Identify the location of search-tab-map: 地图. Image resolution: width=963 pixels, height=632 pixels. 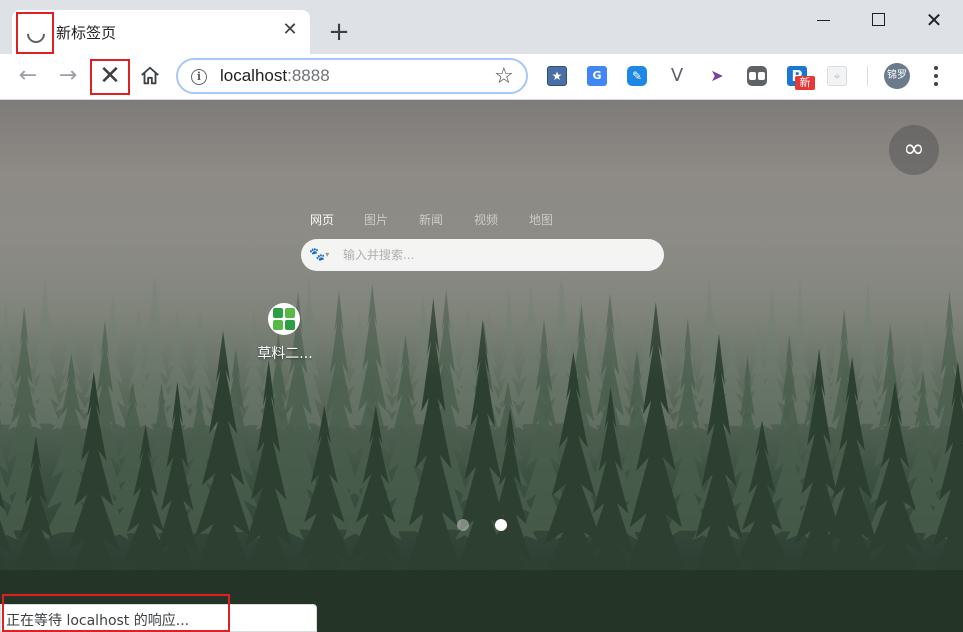
(541, 219).